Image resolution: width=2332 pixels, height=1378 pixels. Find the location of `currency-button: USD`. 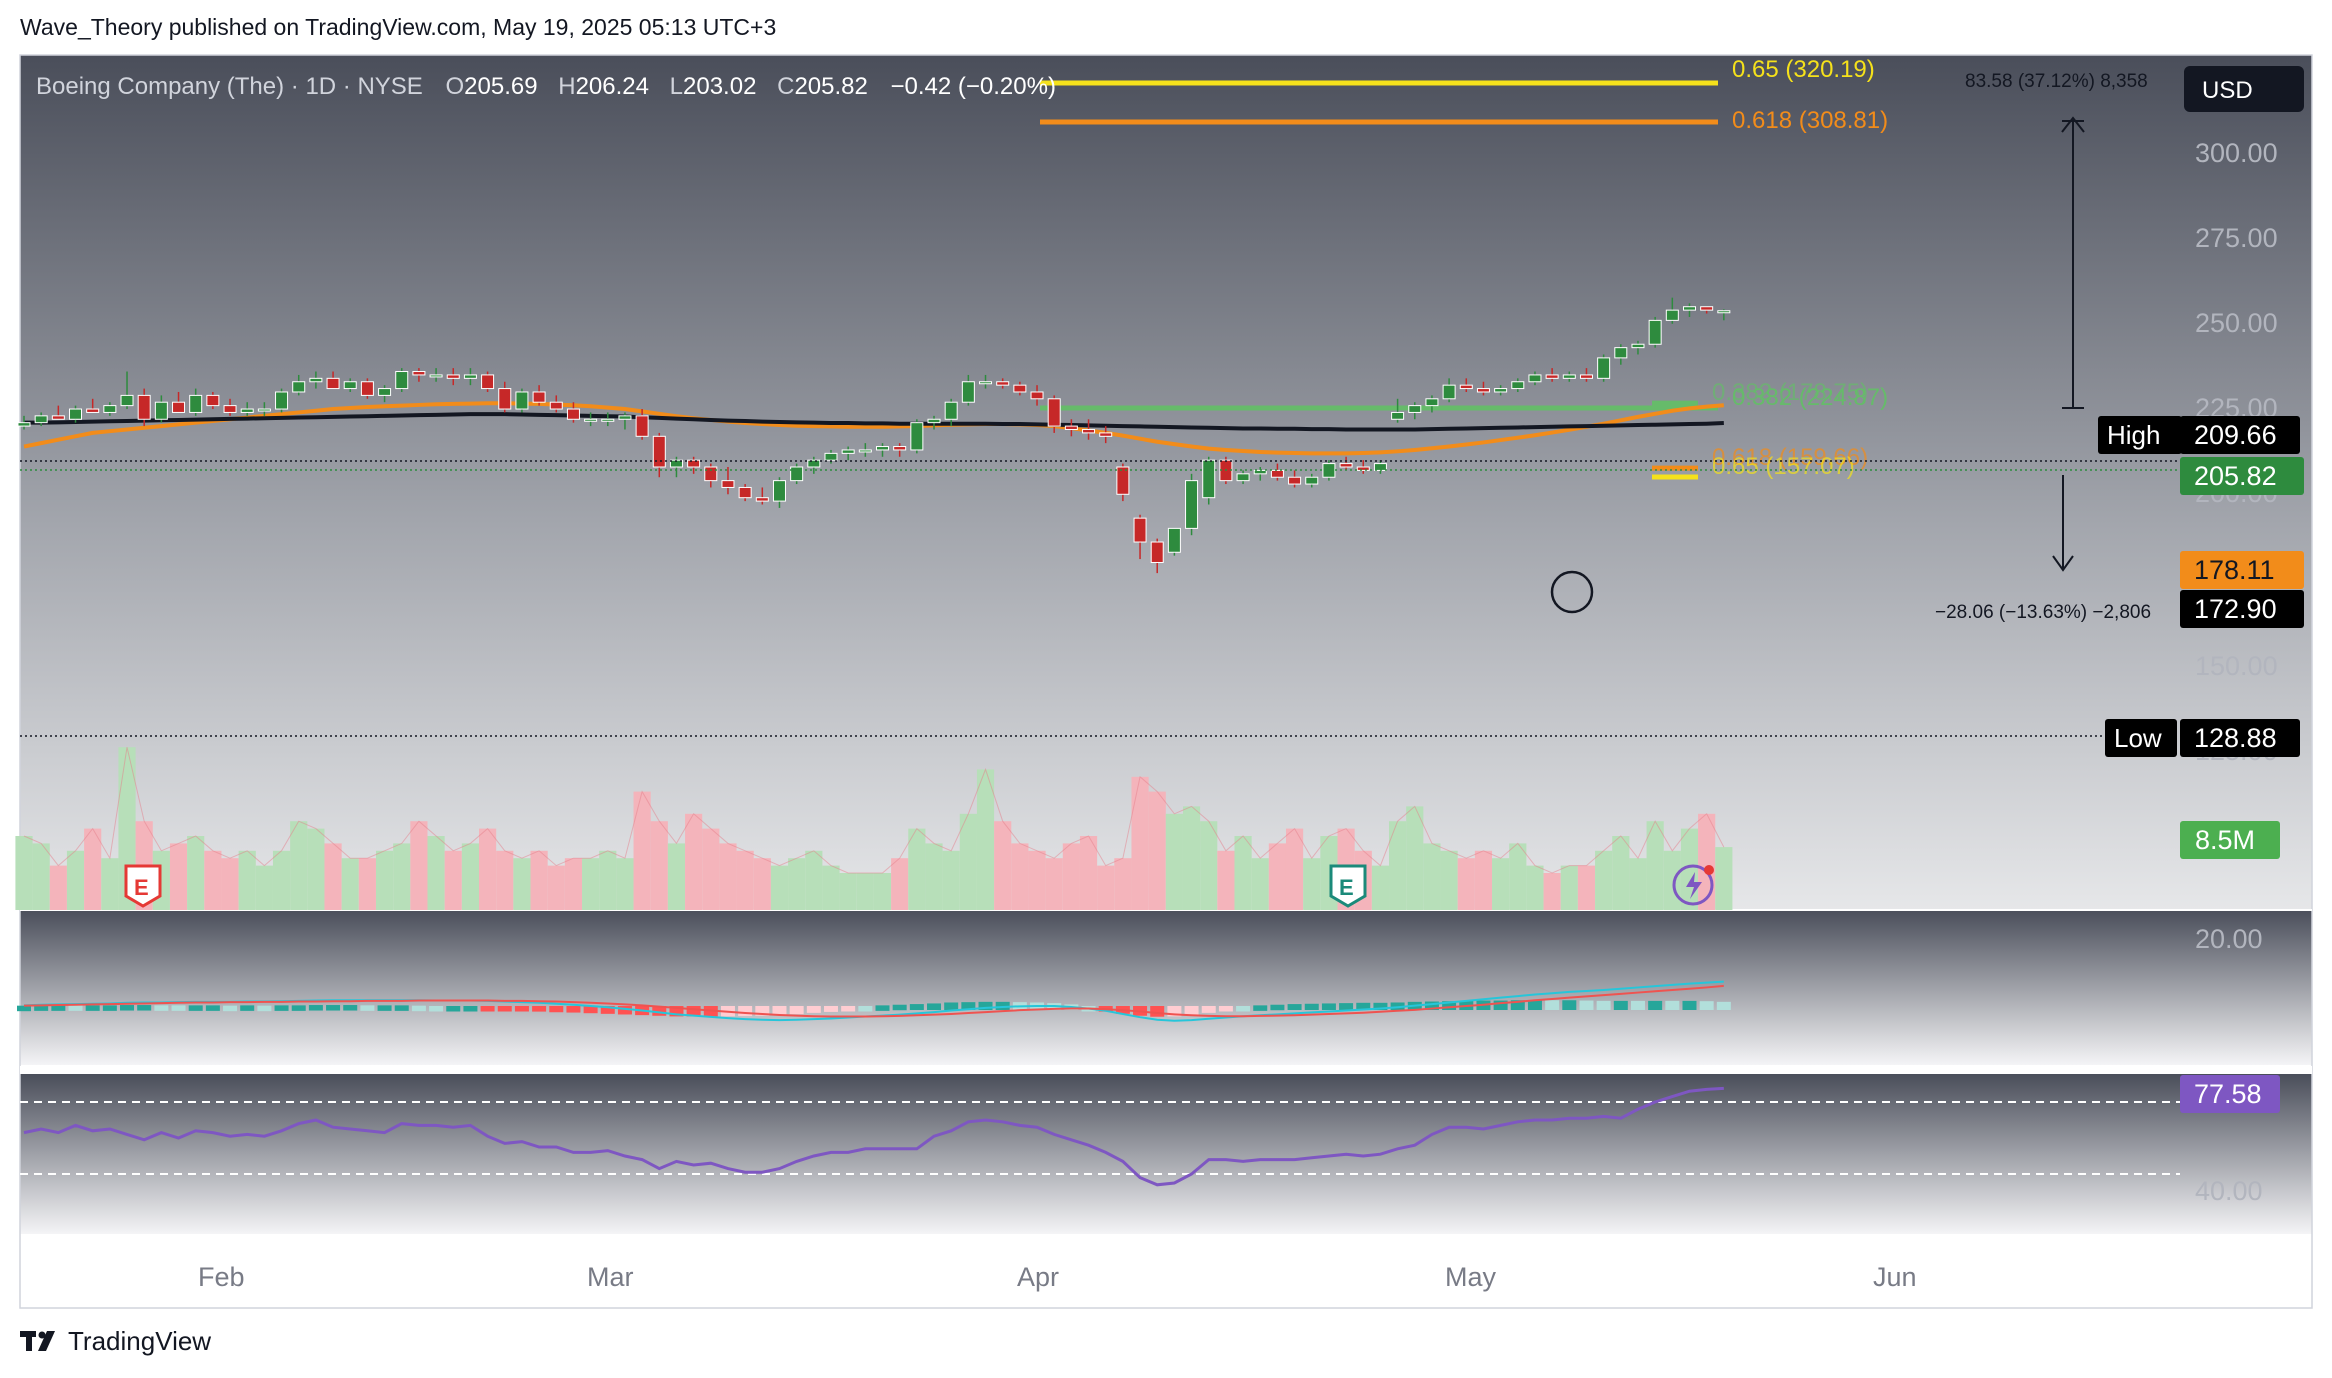

currency-button: USD is located at coordinates (2244, 89).